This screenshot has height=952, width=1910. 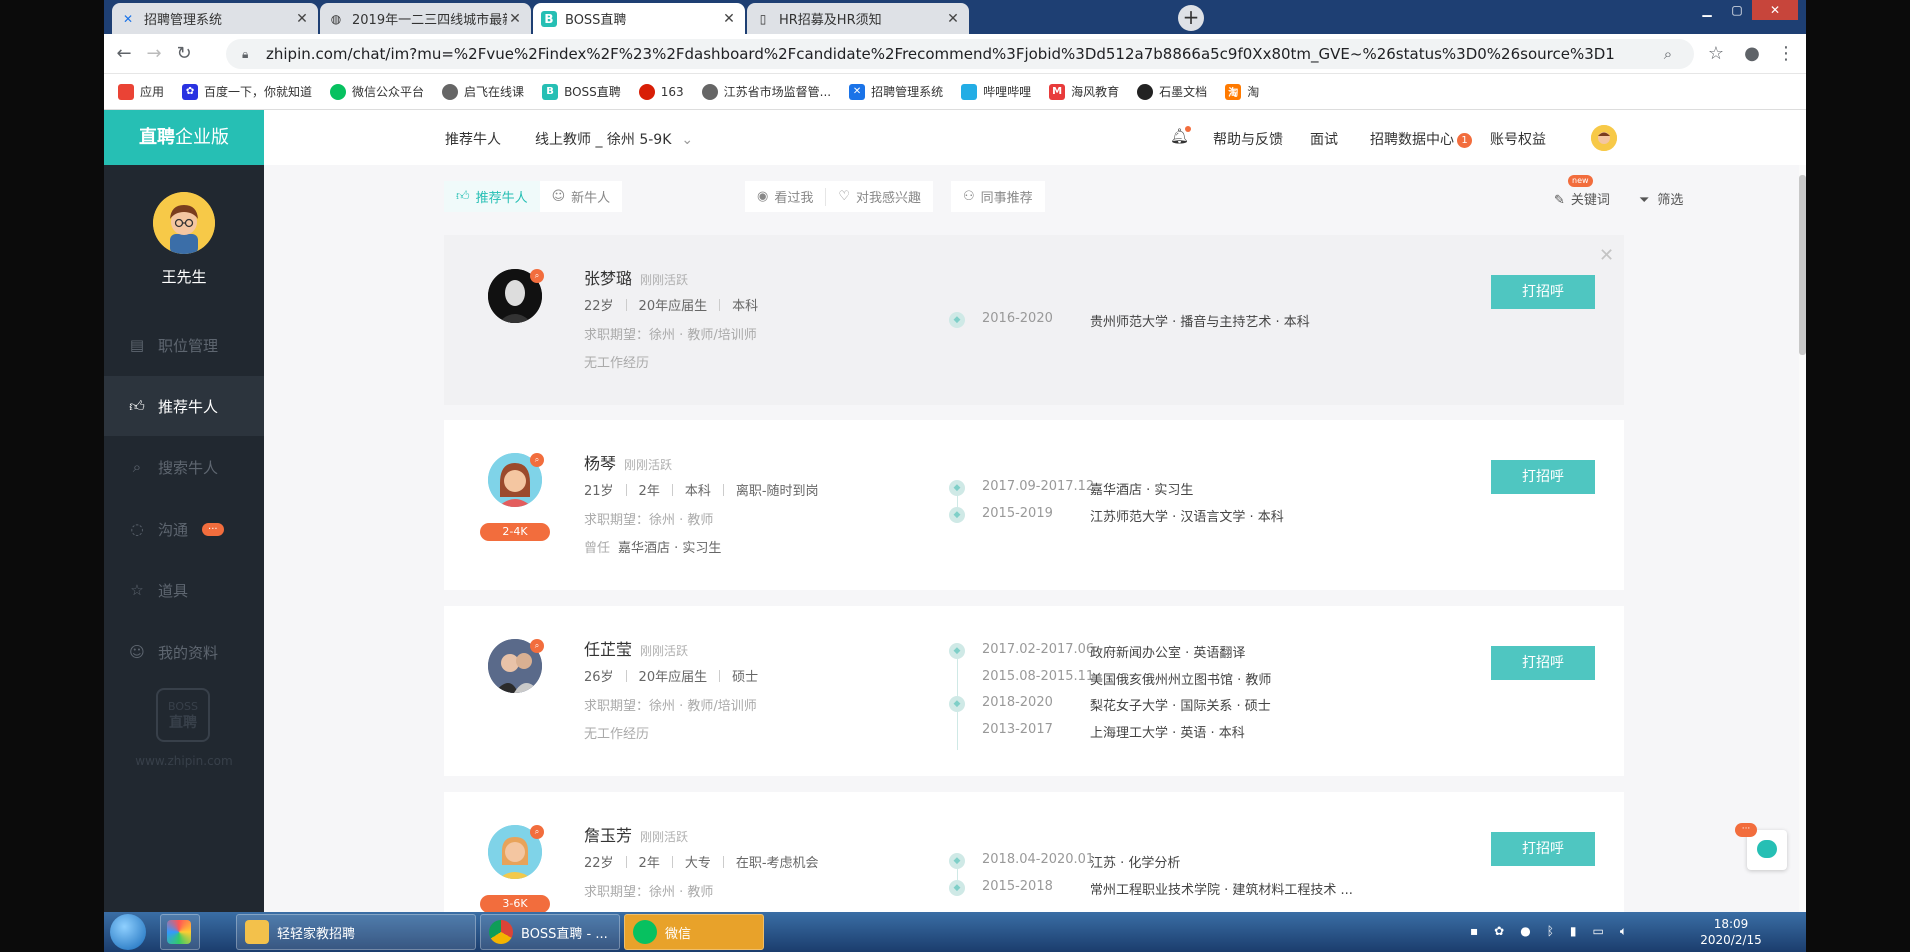 I want to click on brand-logo: 直聘企业版, so click(x=184, y=137).